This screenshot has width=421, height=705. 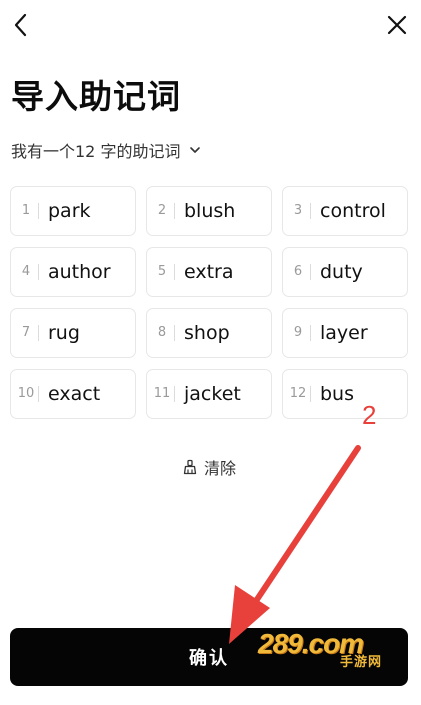 What do you see at coordinates (341, 272) in the screenshot?
I see `word-value: duty` at bounding box center [341, 272].